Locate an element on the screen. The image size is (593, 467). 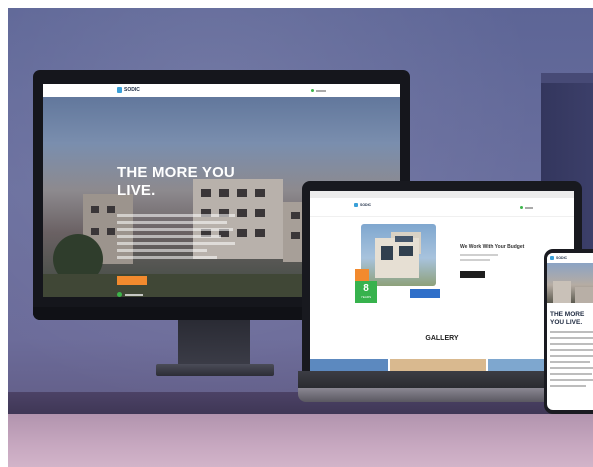
desktop-logo: SODIC is located at coordinates (128, 90).